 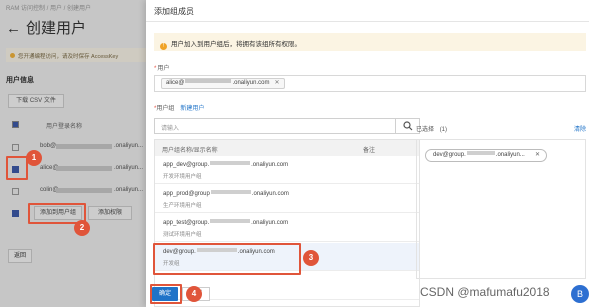 I want to click on group-name: app_test@group. .onaliyun.com, so click(x=226, y=222).